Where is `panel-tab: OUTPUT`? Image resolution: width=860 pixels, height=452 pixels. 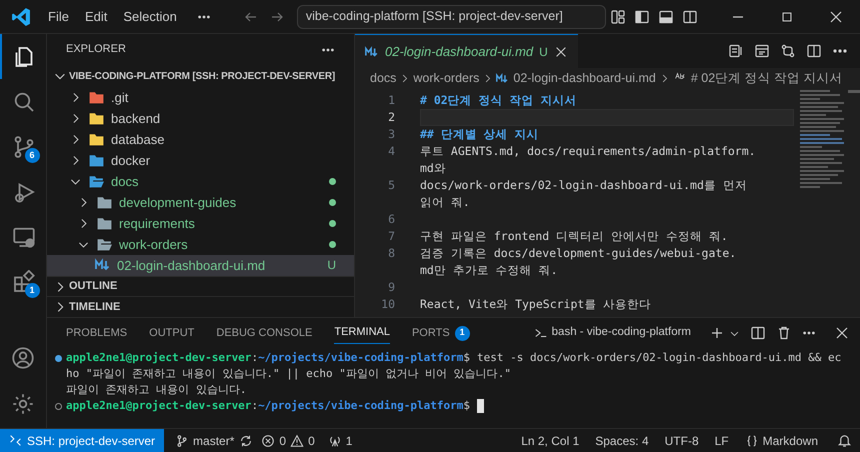 panel-tab: OUTPUT is located at coordinates (171, 333).